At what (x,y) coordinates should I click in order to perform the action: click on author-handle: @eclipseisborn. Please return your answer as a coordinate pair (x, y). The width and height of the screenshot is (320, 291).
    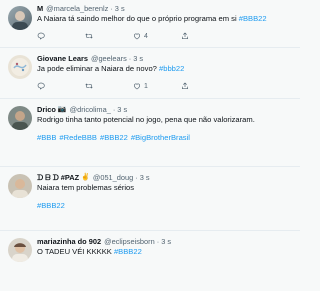
    Looking at the image, I should click on (129, 242).